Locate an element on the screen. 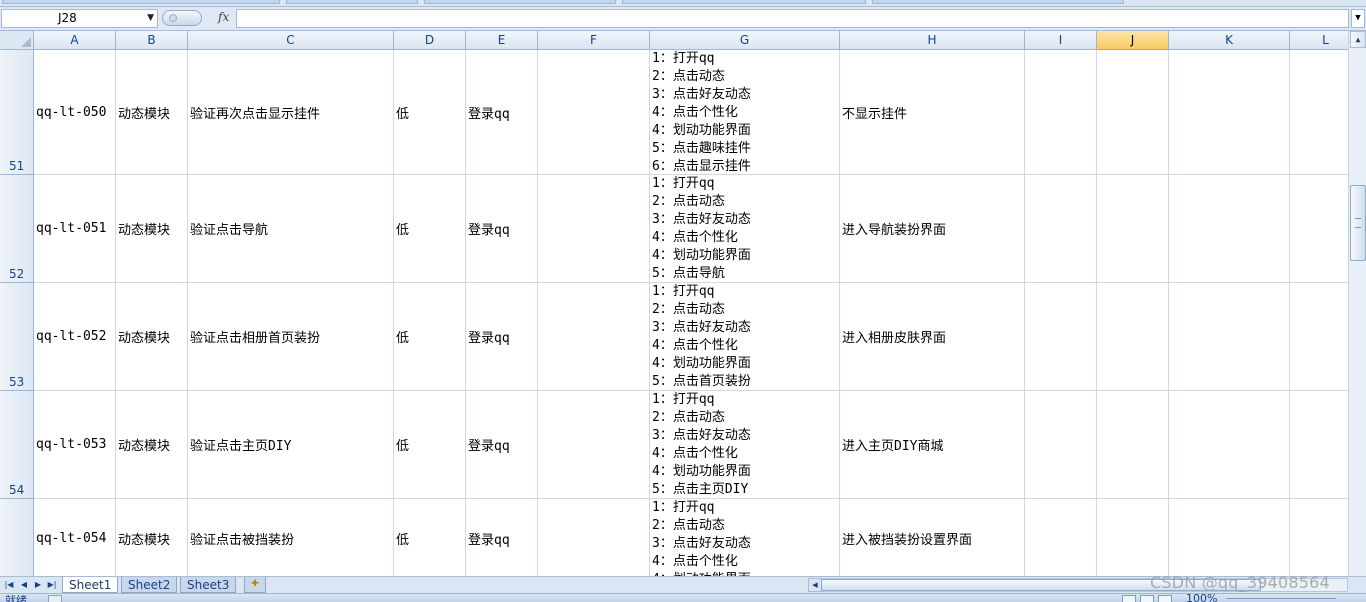 The width and height of the screenshot is (1366, 602). cell-expected: 进入导航装扮界面 is located at coordinates (932, 229).